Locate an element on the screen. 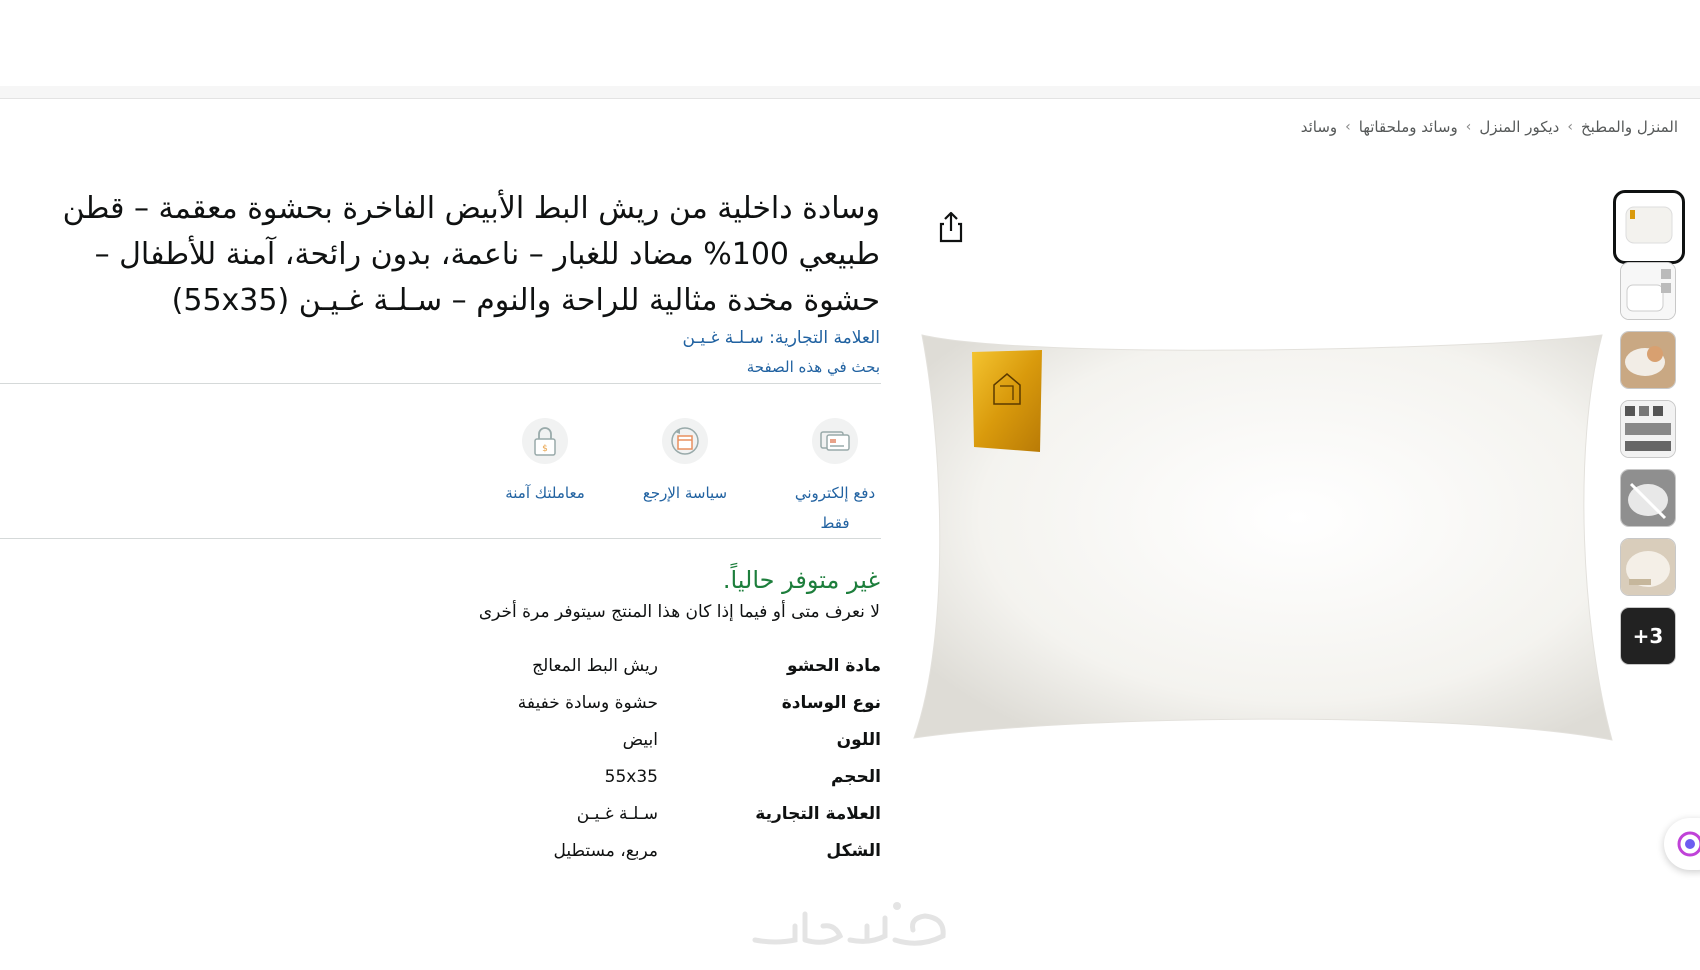  share-icon is located at coordinates (951, 227).